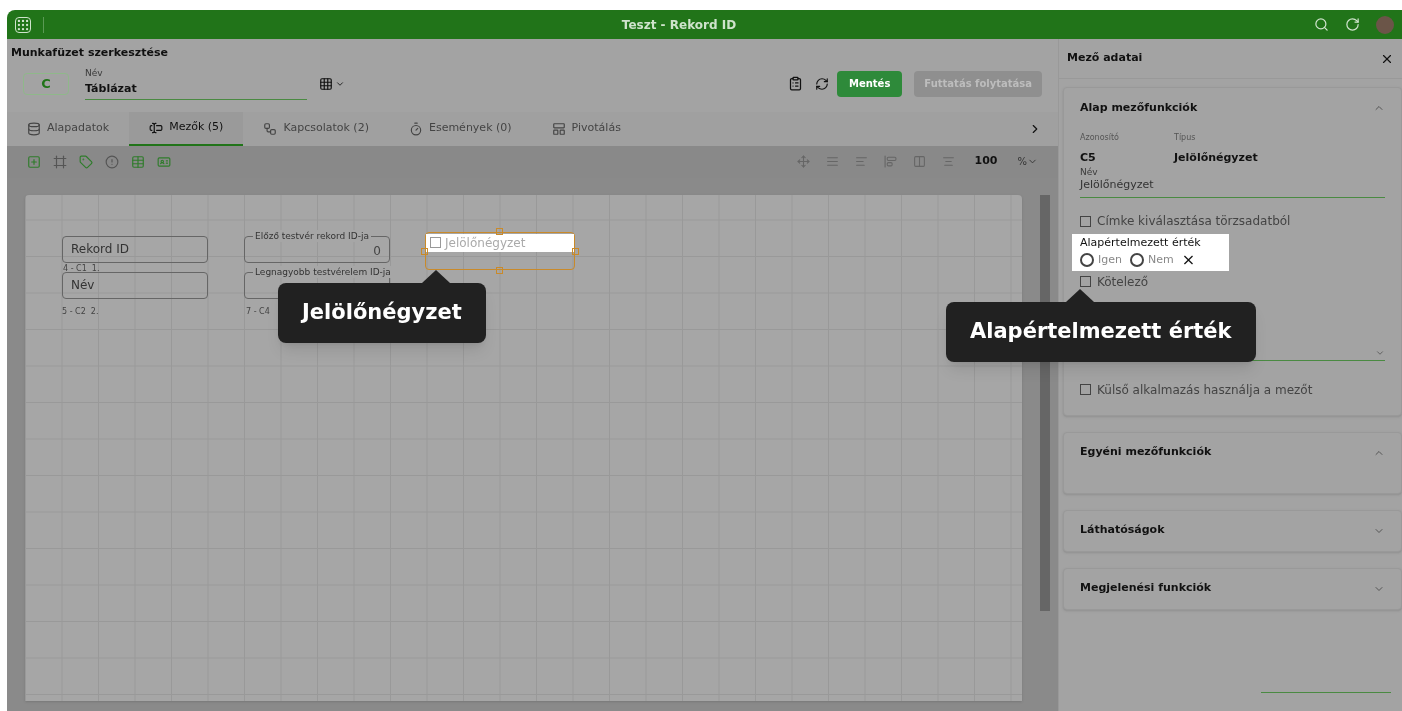 The height and width of the screenshot is (711, 1402). I want to click on window-title: Teszt - Rekord ID, so click(679, 25).